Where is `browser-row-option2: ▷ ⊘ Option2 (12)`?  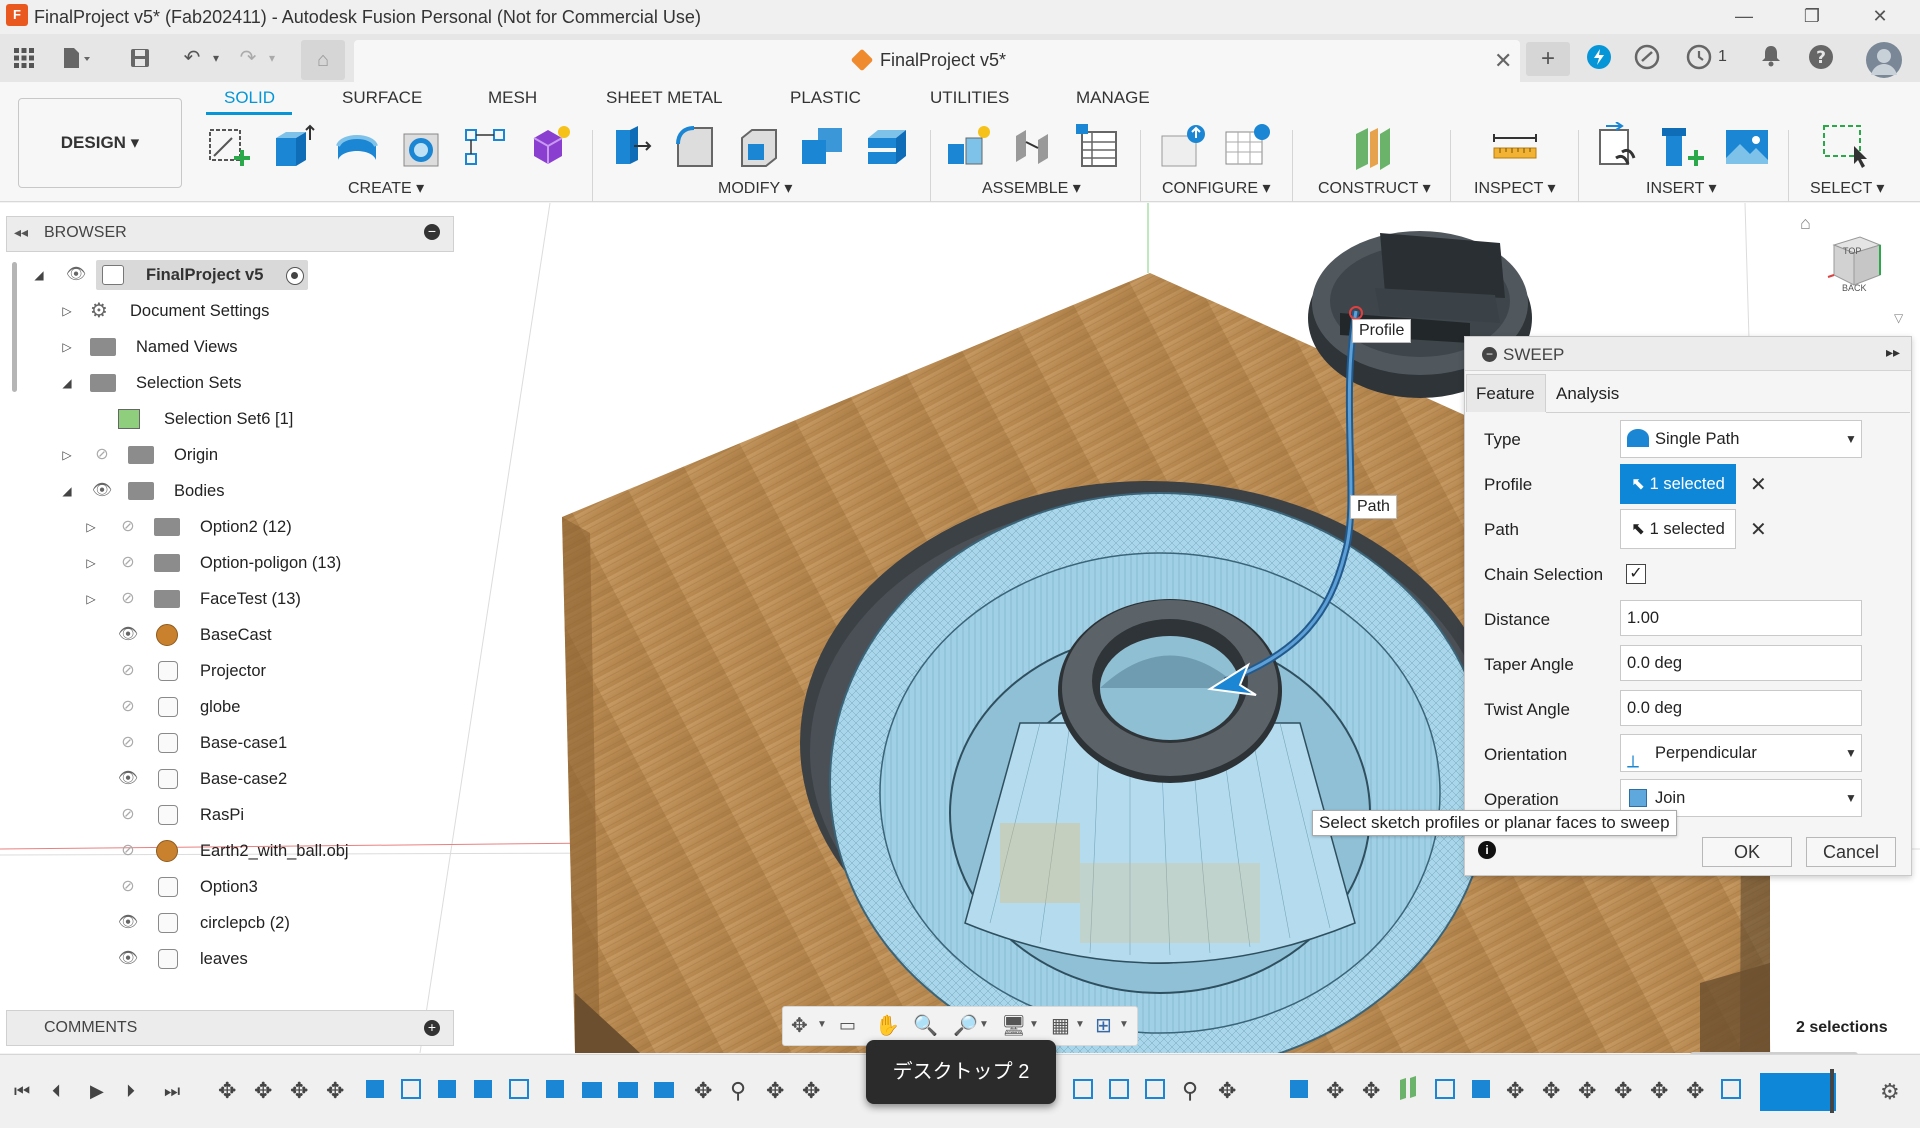
browser-row-option2: ▷ ⊘ Option2 (12) is located at coordinates (204, 527).